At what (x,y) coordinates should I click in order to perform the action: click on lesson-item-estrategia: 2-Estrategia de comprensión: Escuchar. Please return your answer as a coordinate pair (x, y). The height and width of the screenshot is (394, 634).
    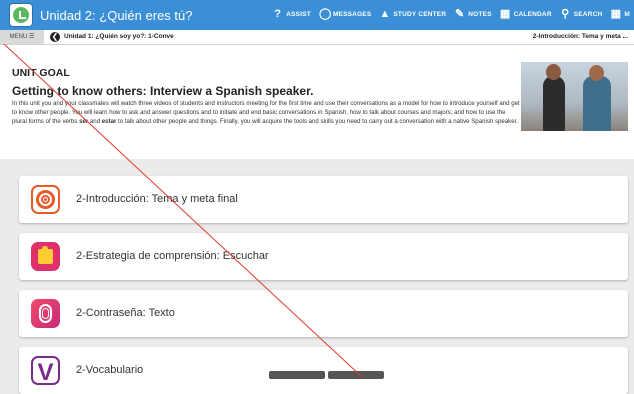
    Looking at the image, I should click on (323, 256).